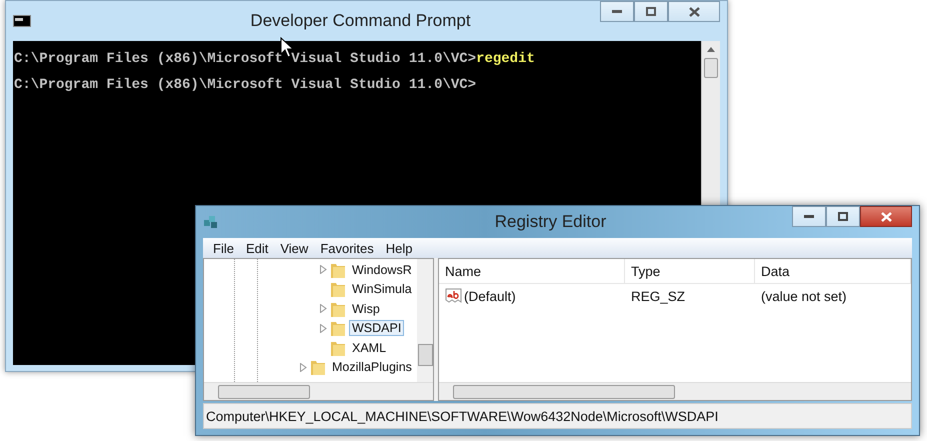  What do you see at coordinates (490, 296) in the screenshot?
I see `table-cell: (Default)` at bounding box center [490, 296].